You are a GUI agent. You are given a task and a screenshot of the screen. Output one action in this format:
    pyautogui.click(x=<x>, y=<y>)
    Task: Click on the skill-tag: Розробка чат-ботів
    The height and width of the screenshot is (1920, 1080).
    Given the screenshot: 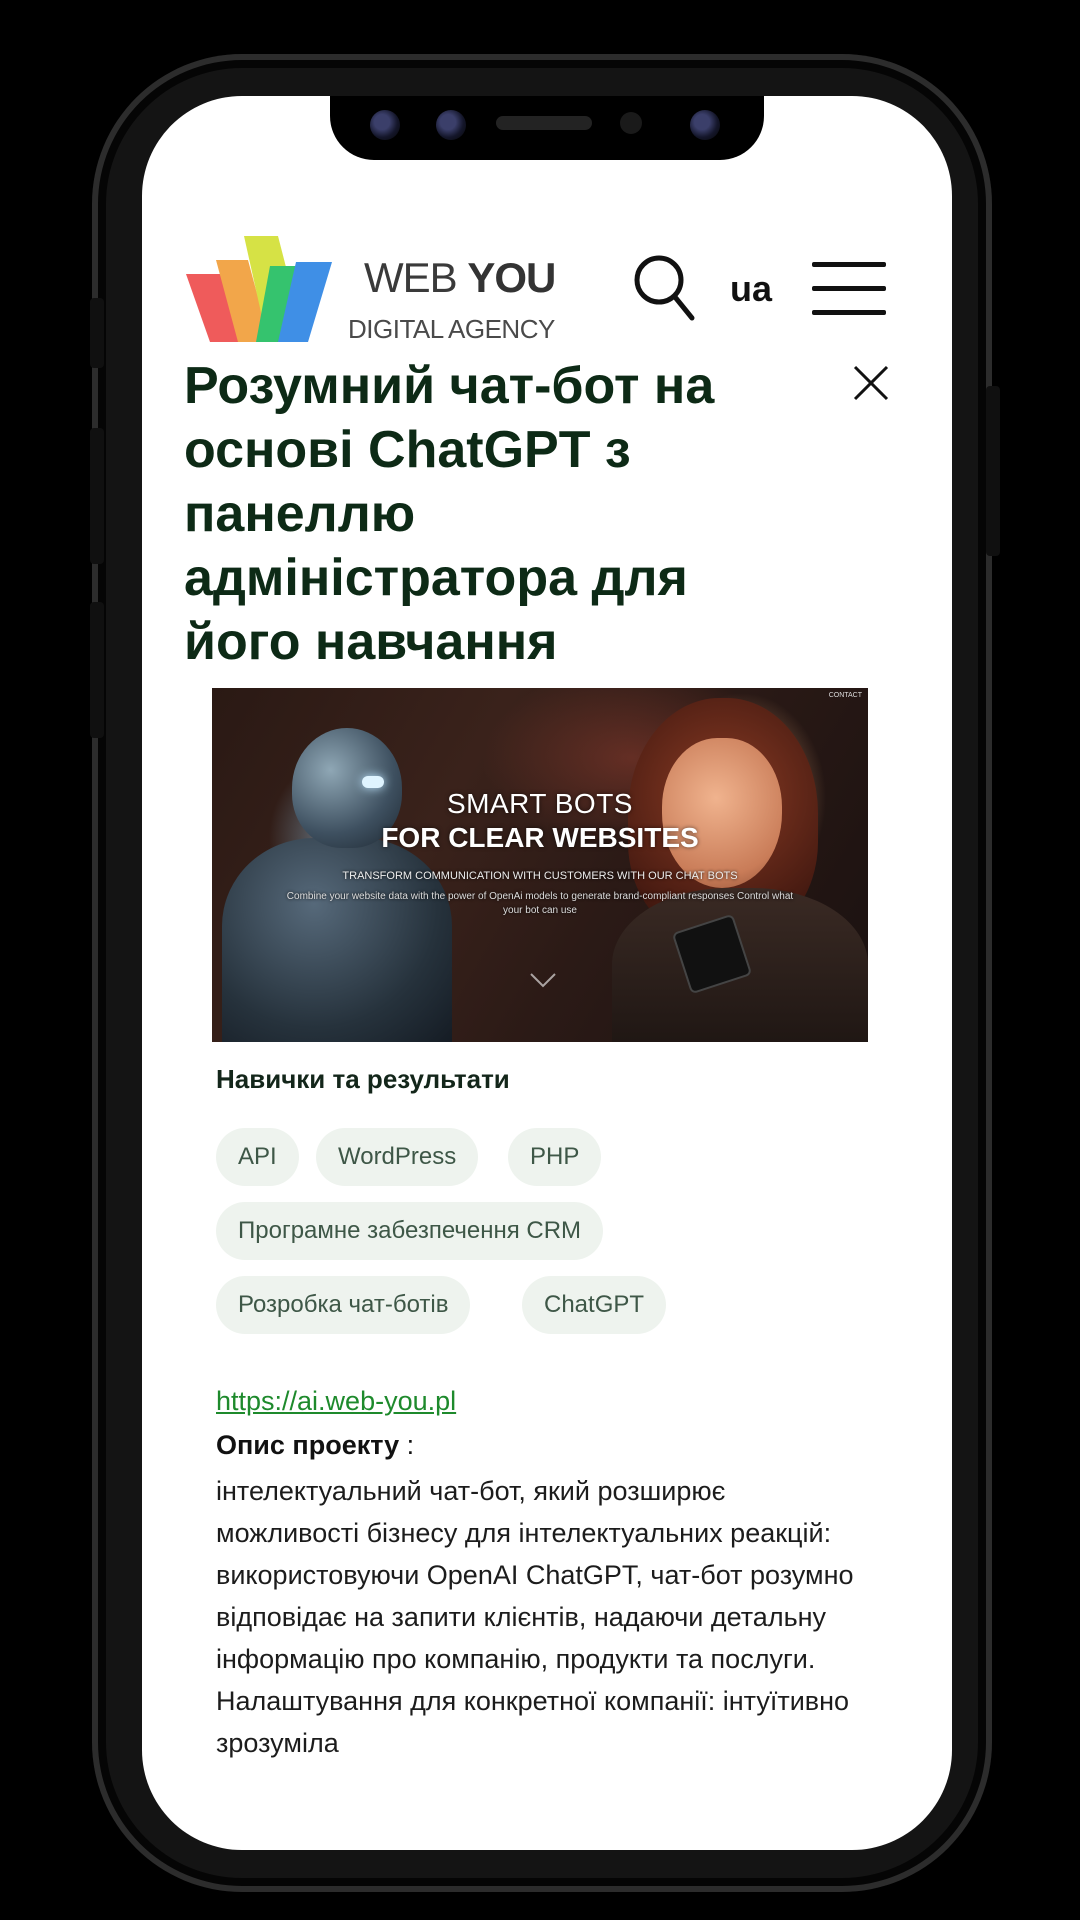 What is the action you would take?
    pyautogui.click(x=343, y=1305)
    